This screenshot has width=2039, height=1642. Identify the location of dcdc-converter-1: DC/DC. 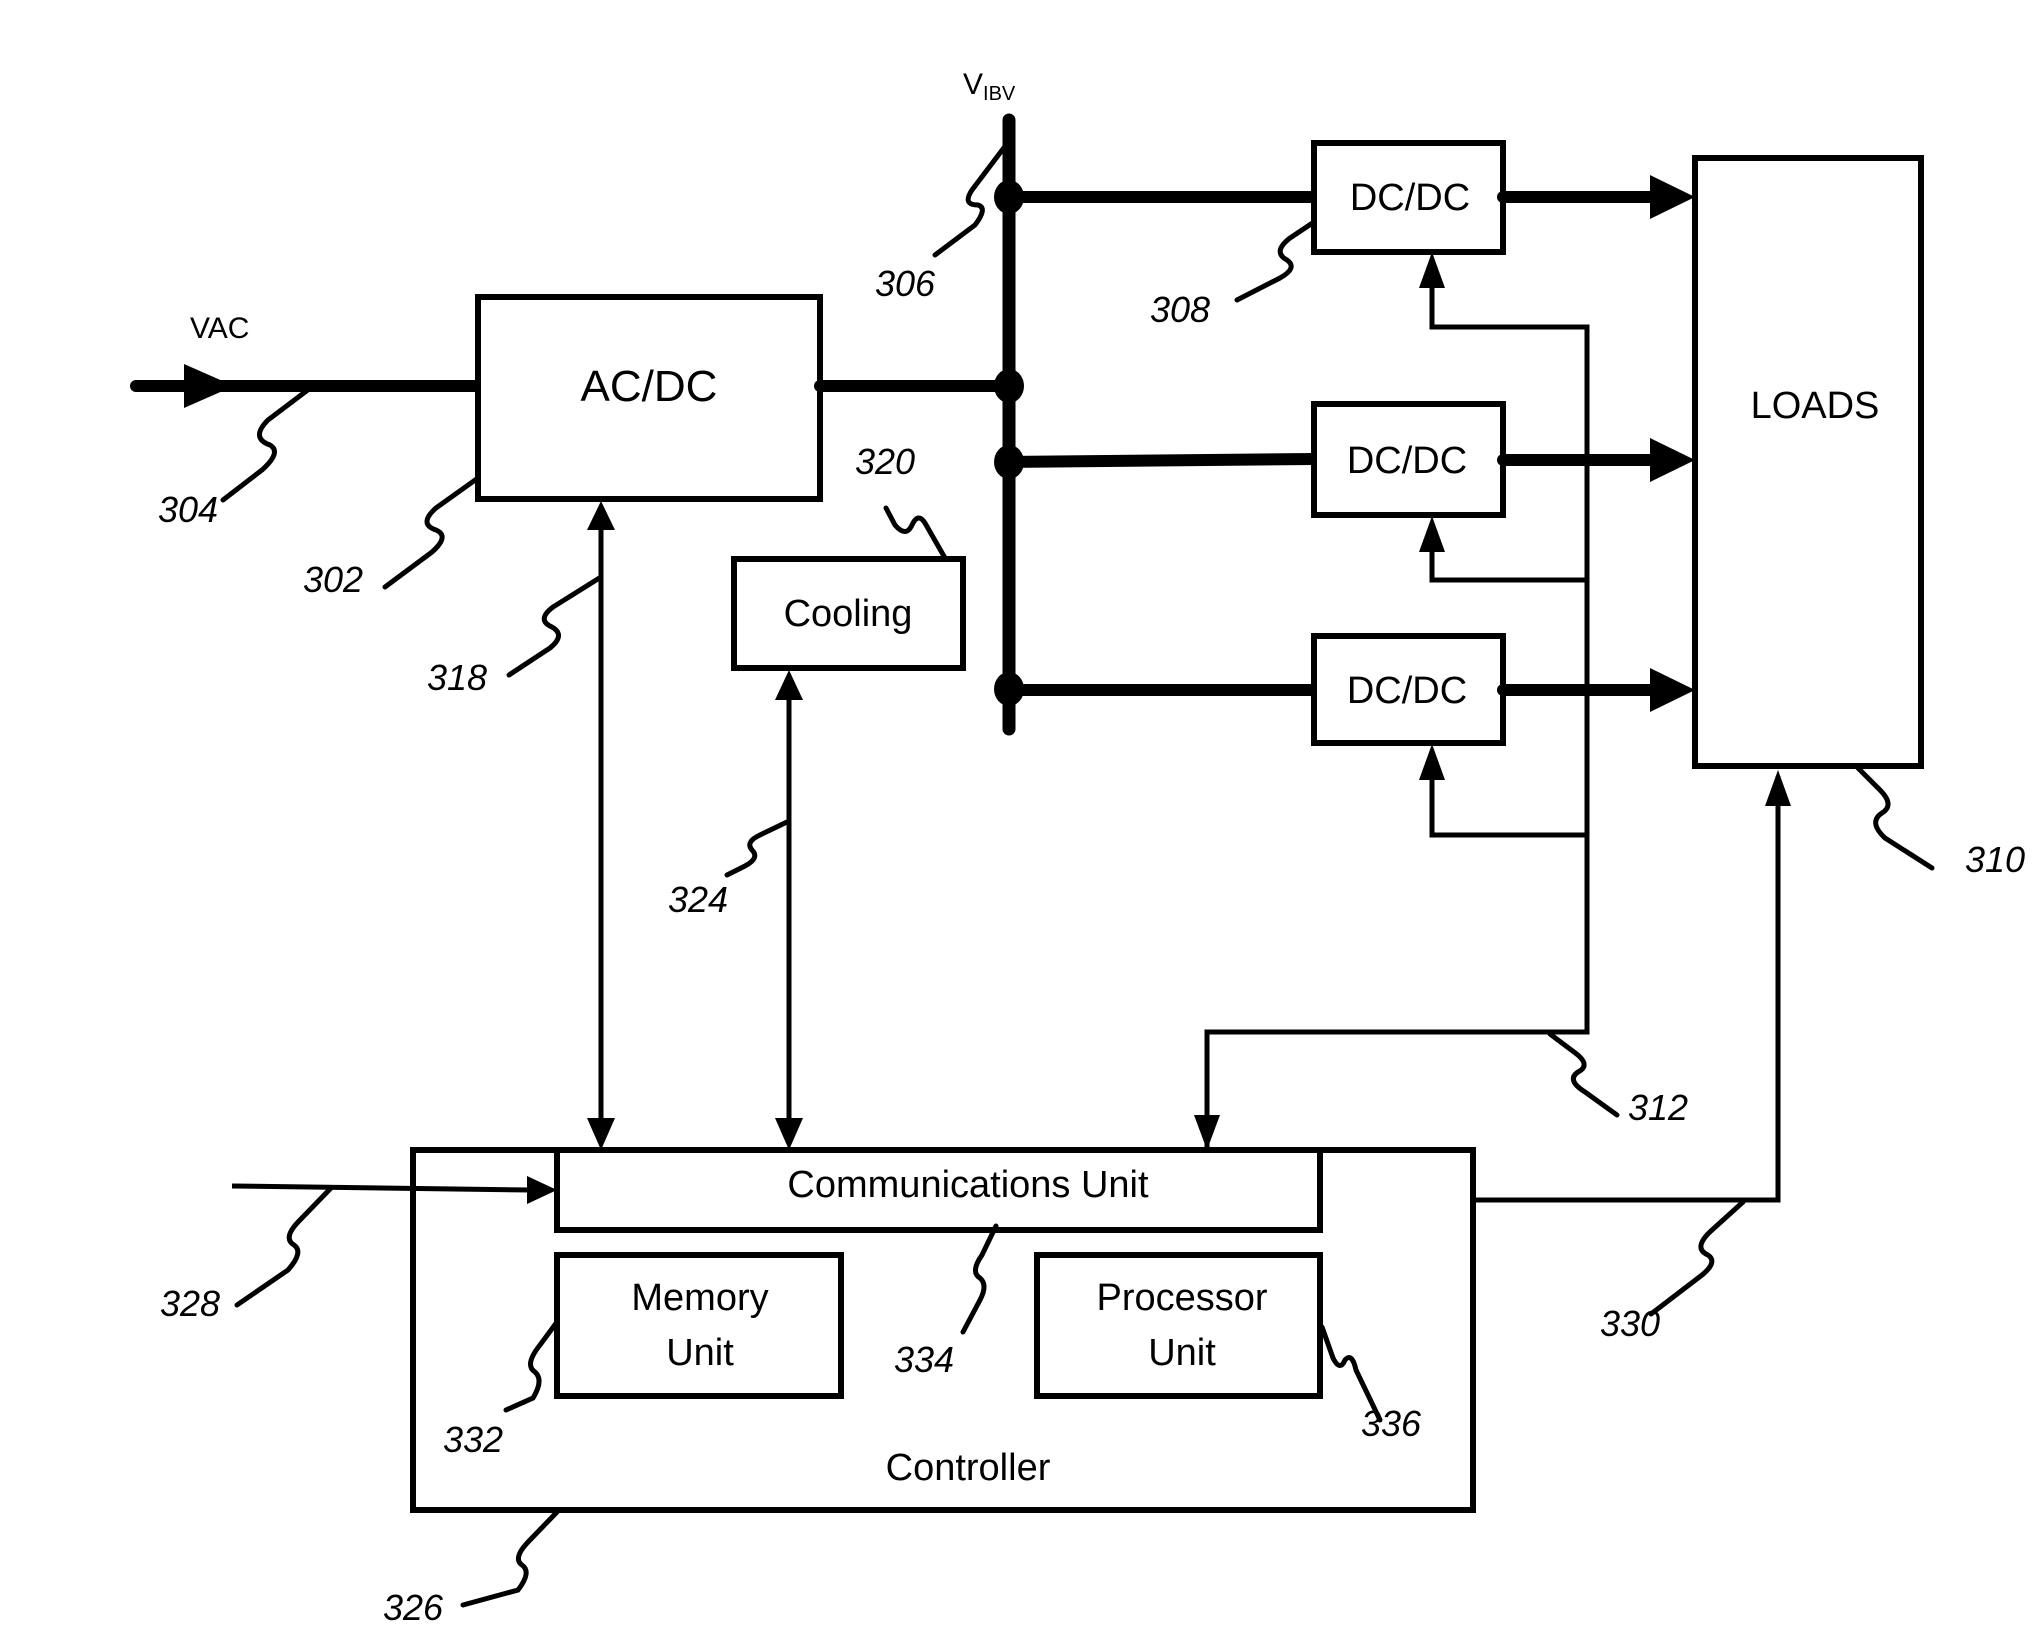
(1408, 197).